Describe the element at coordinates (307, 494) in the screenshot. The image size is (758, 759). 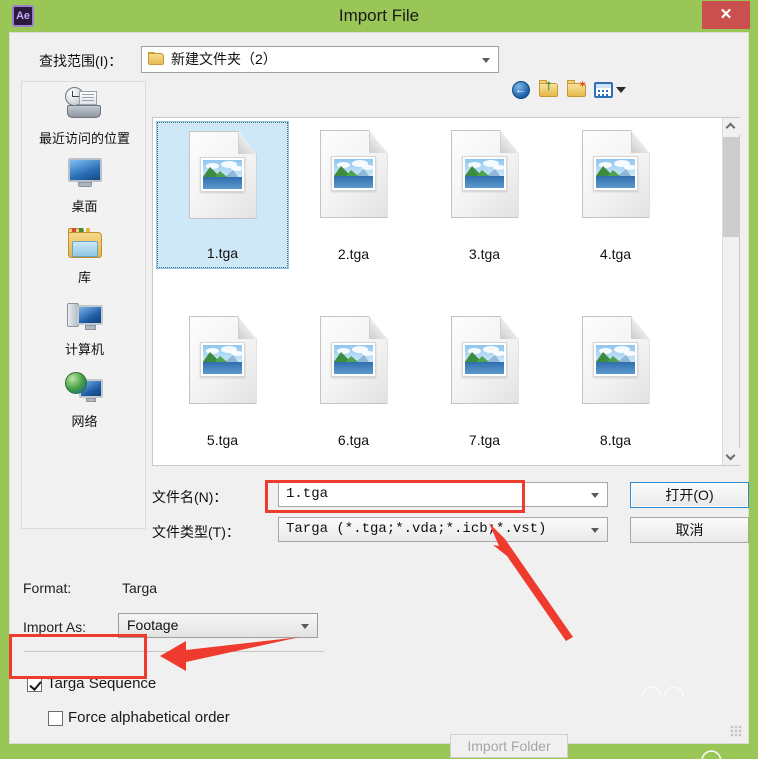
I see `file-name-value: 1.tga` at that location.